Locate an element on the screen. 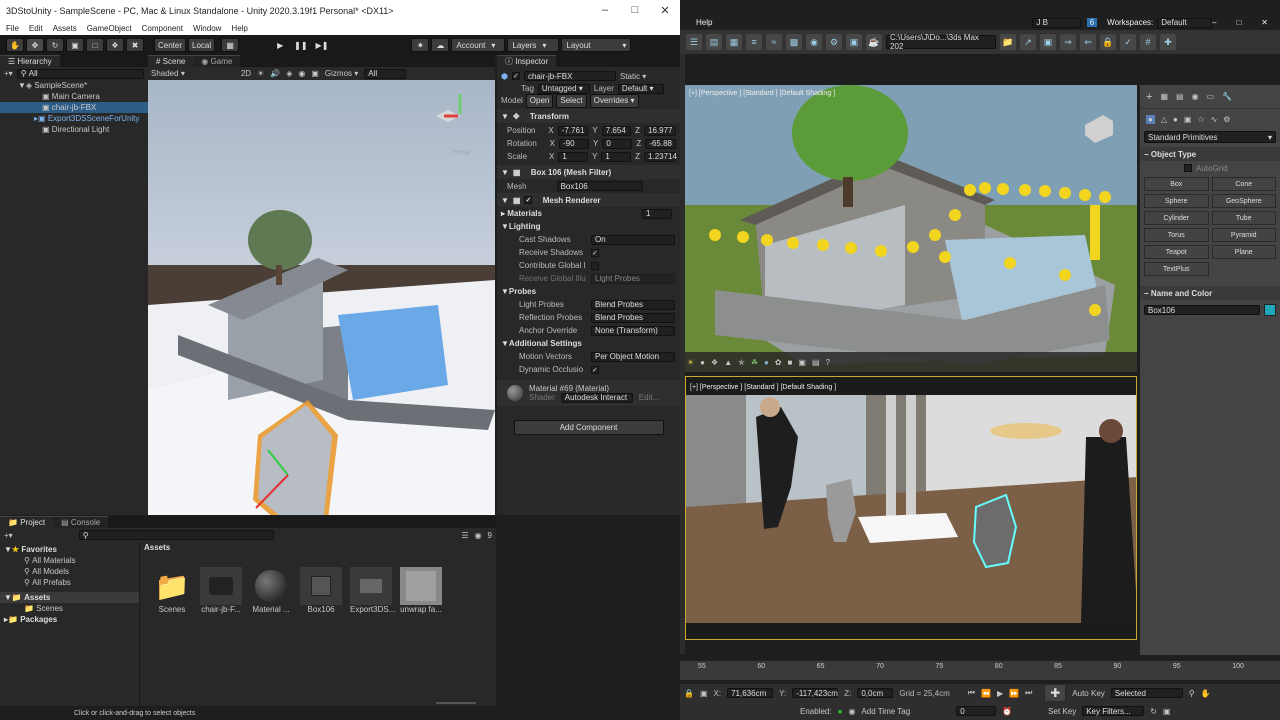  sun-icon: ☀ is located at coordinates (690, 362).